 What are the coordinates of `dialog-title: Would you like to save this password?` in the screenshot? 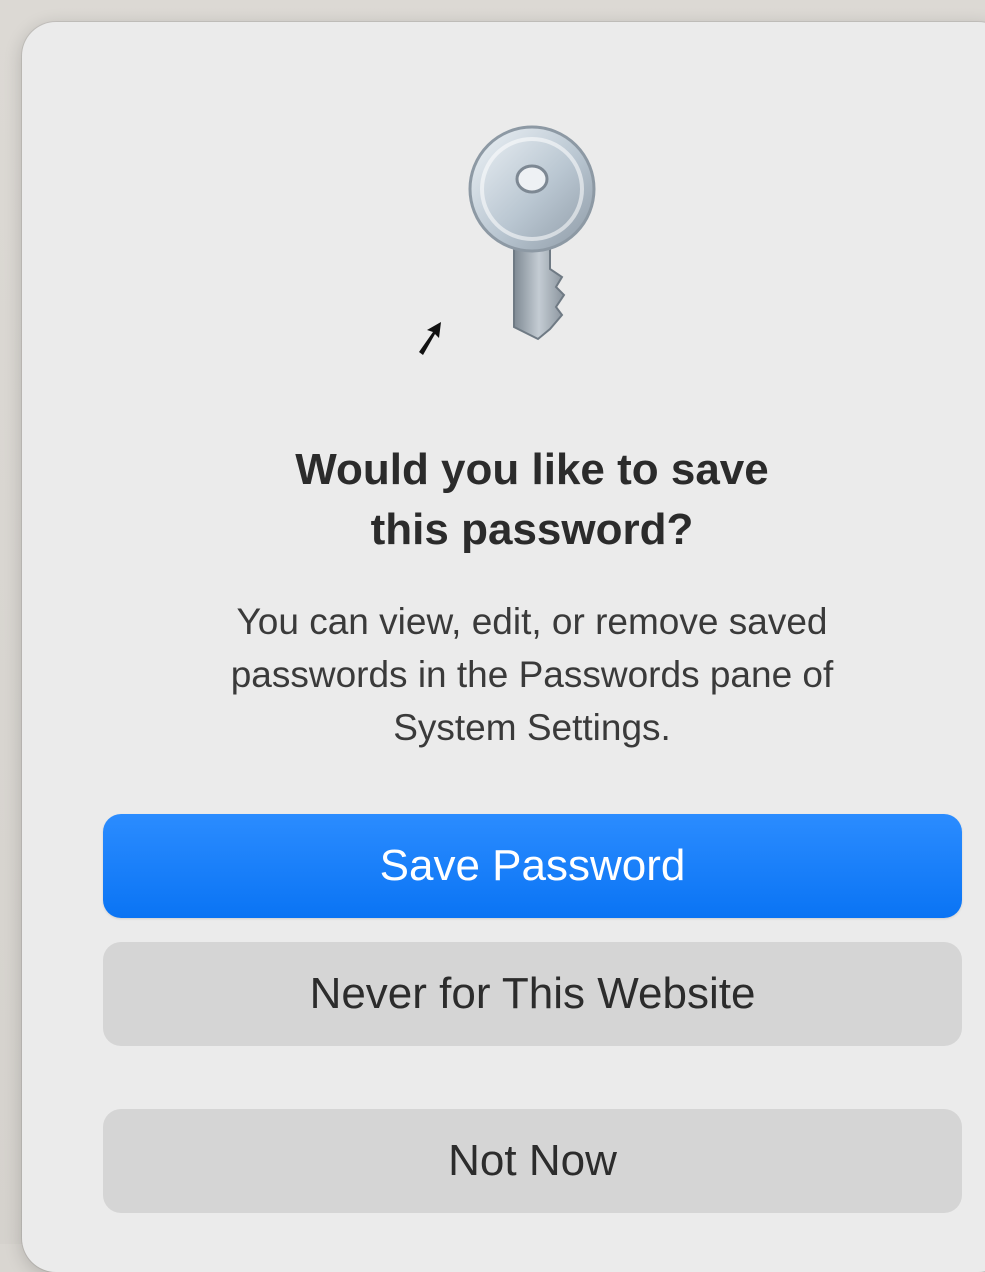 It's located at (532, 500).